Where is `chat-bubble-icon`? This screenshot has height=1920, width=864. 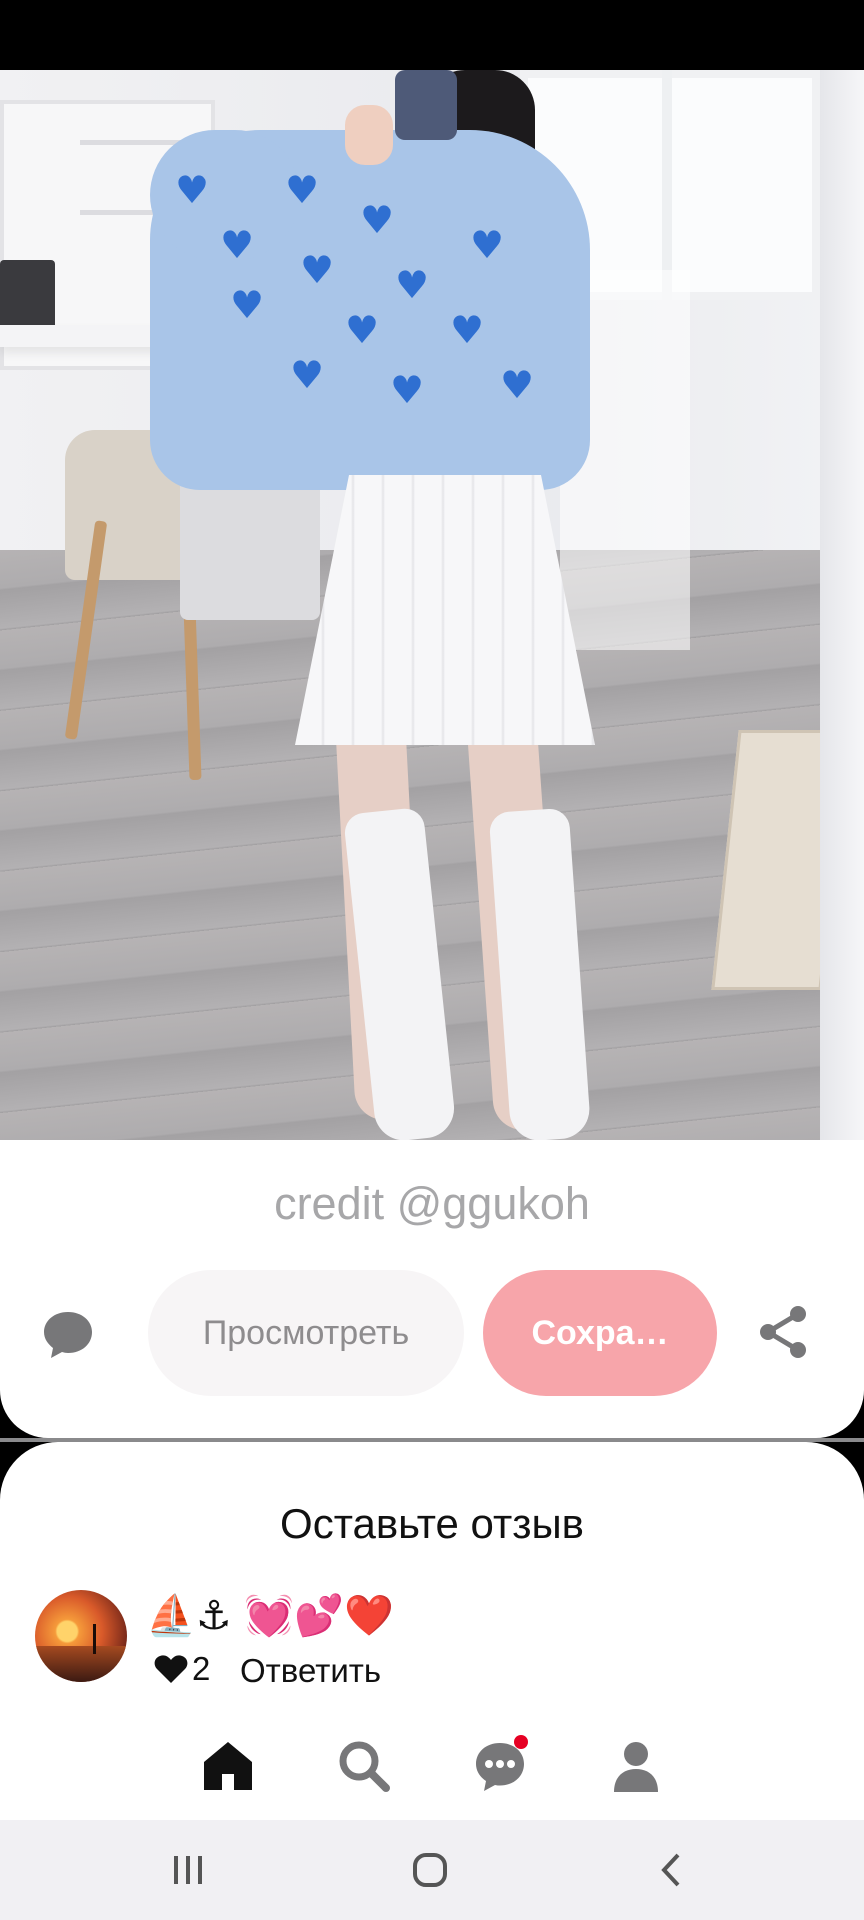
chat-bubble-icon is located at coordinates (68, 1334).